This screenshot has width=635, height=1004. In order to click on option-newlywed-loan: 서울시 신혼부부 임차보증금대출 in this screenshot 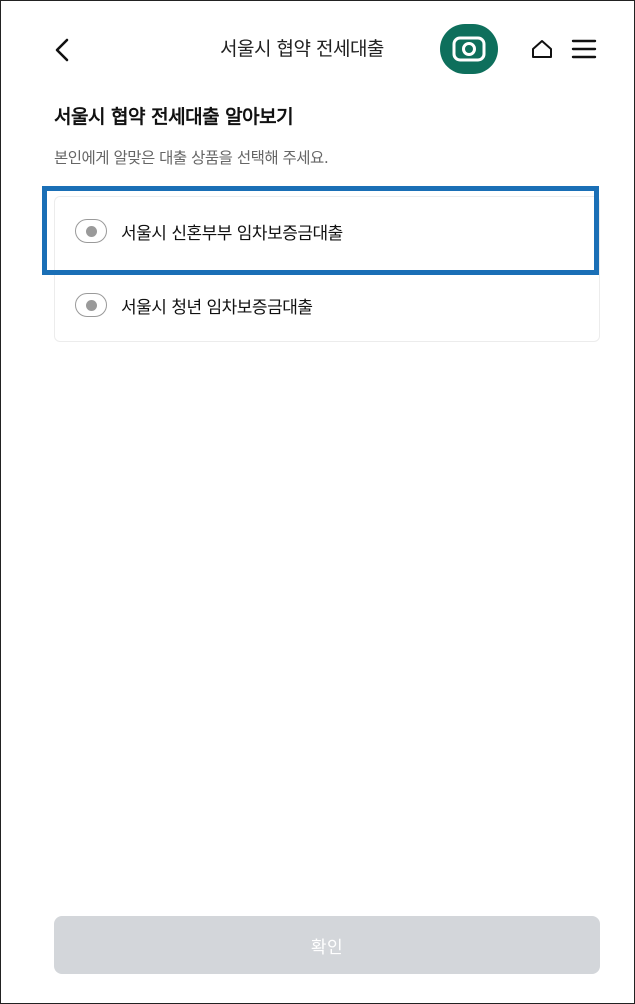, I will do `click(209, 231)`.